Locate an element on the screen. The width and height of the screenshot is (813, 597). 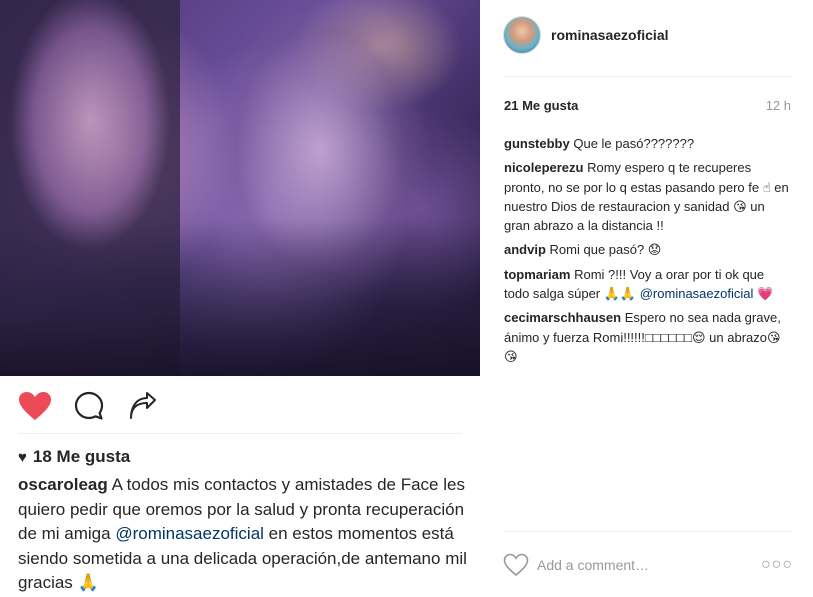
comment-item: andvip Romi que pasó? 😟 is located at coordinates (647, 249).